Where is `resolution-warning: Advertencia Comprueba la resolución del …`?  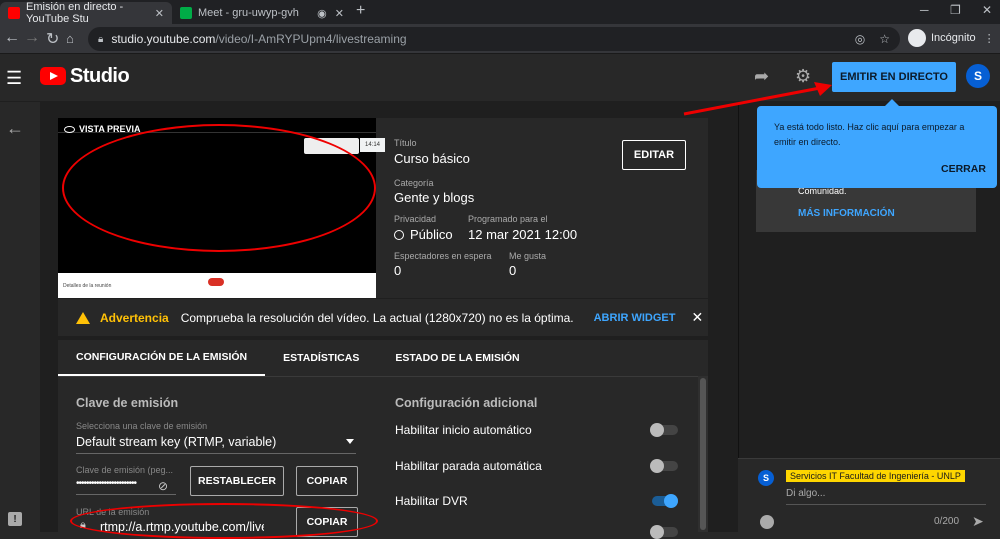 resolution-warning: Advertencia Comprueba la resolución del … is located at coordinates (383, 317).